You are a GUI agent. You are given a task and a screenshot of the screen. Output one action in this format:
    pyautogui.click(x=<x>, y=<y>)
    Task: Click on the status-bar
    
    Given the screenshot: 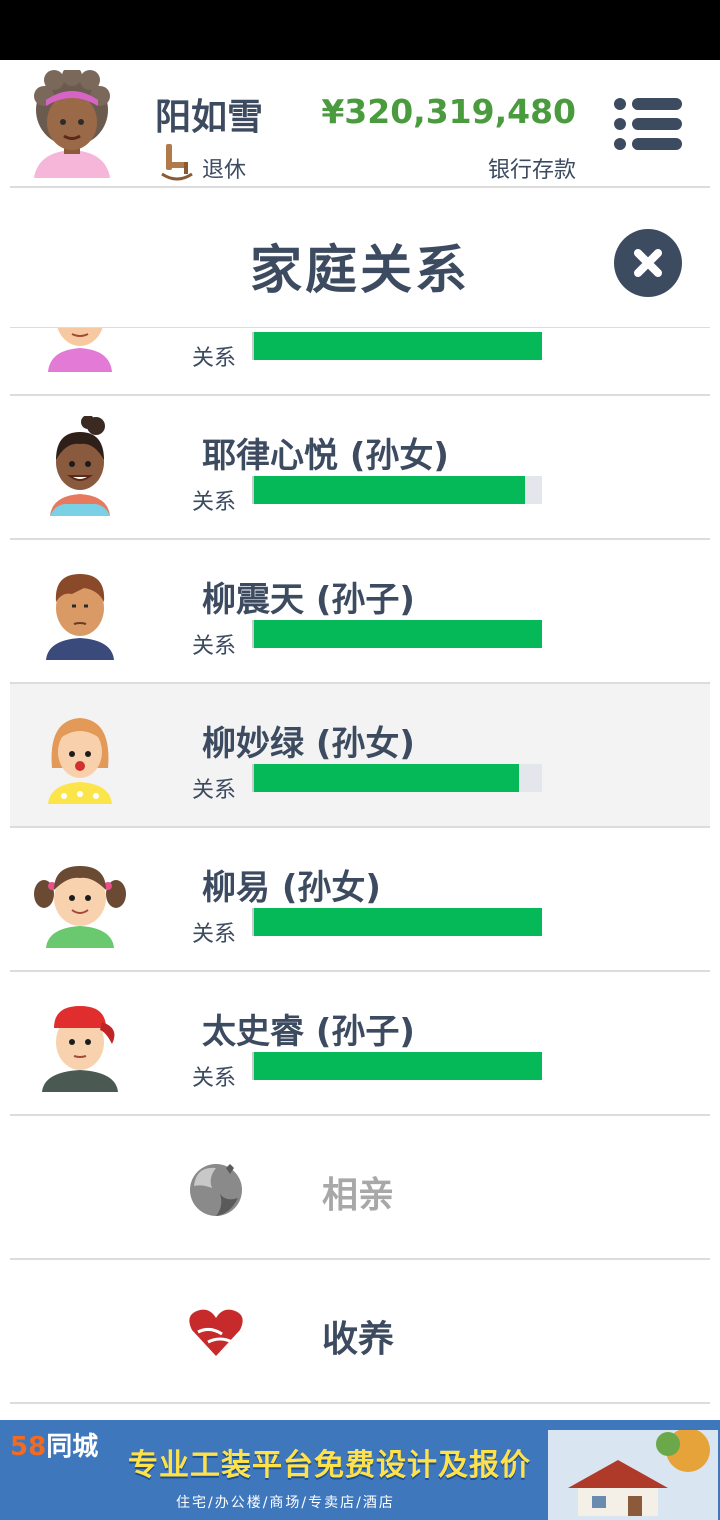 What is the action you would take?
    pyautogui.click(x=360, y=30)
    